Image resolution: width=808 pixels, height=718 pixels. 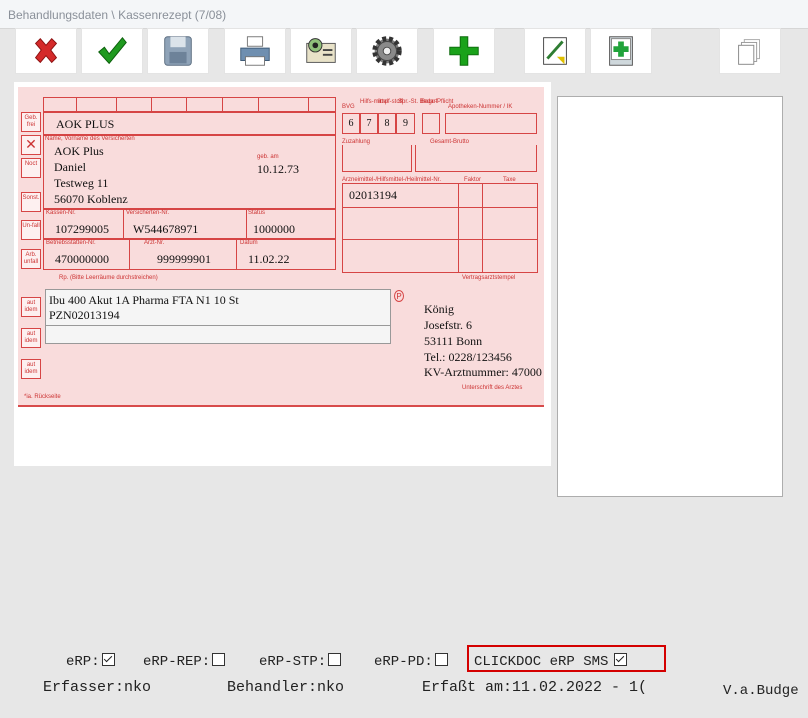 I want to click on print-icon, so click(x=255, y=51).